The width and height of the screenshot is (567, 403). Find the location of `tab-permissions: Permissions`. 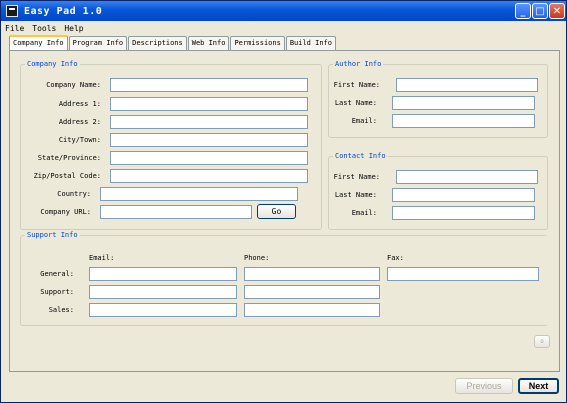

tab-permissions: Permissions is located at coordinates (257, 43).